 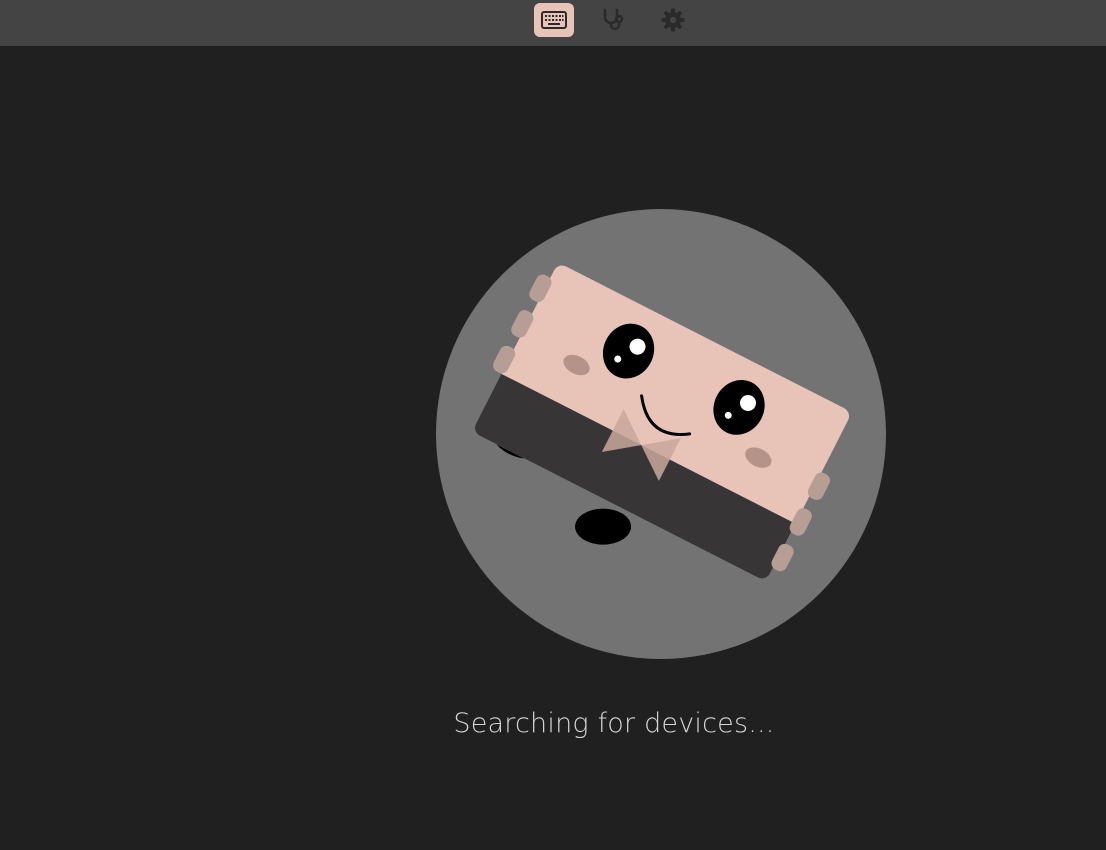 I want to click on tab-configure, so click(x=554, y=20).